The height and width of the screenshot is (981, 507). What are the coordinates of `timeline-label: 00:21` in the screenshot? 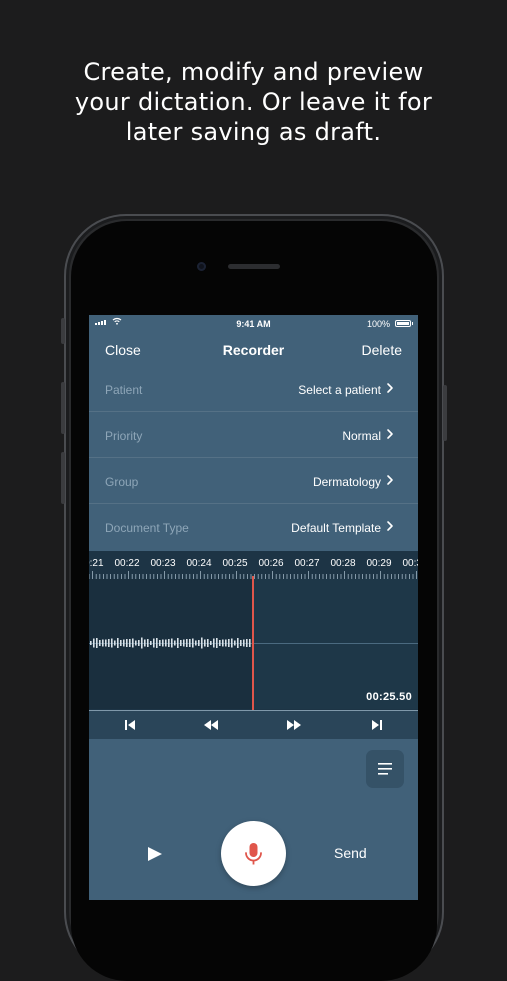 It's located at (96, 563).